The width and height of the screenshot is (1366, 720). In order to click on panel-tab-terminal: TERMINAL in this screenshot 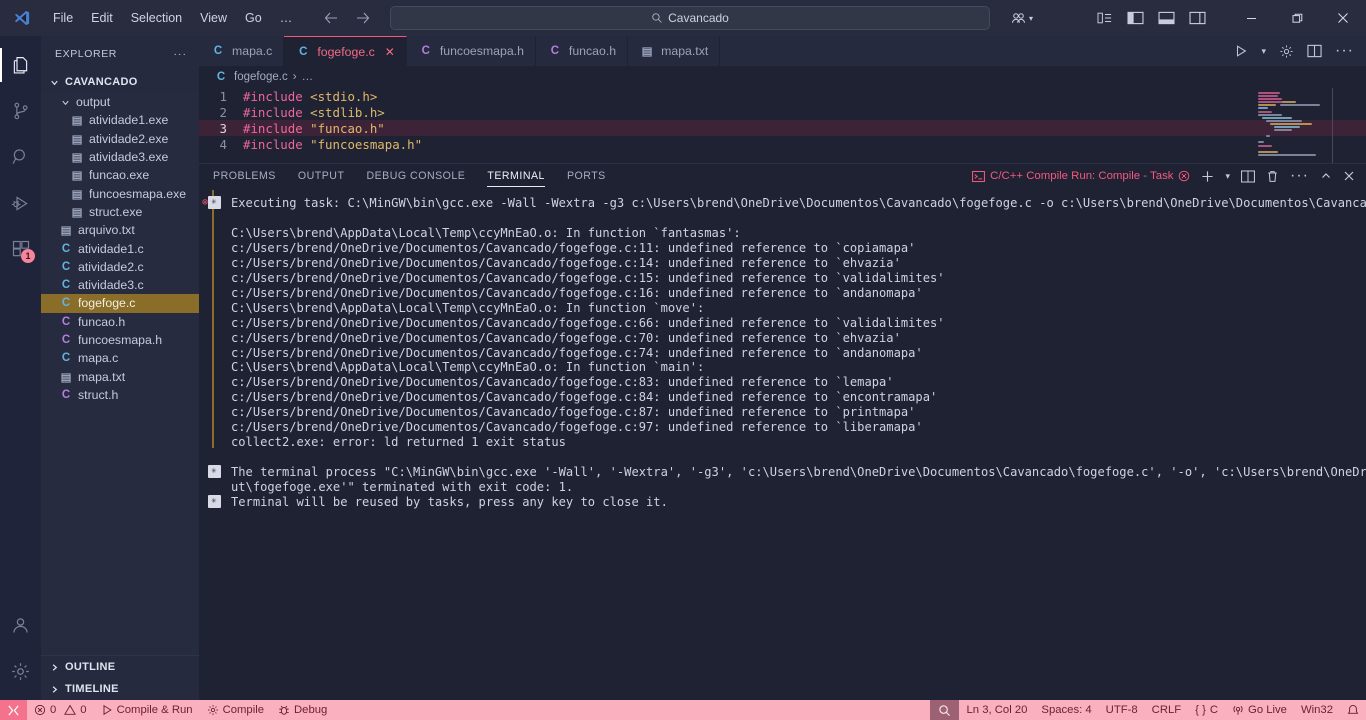, I will do `click(516, 176)`.